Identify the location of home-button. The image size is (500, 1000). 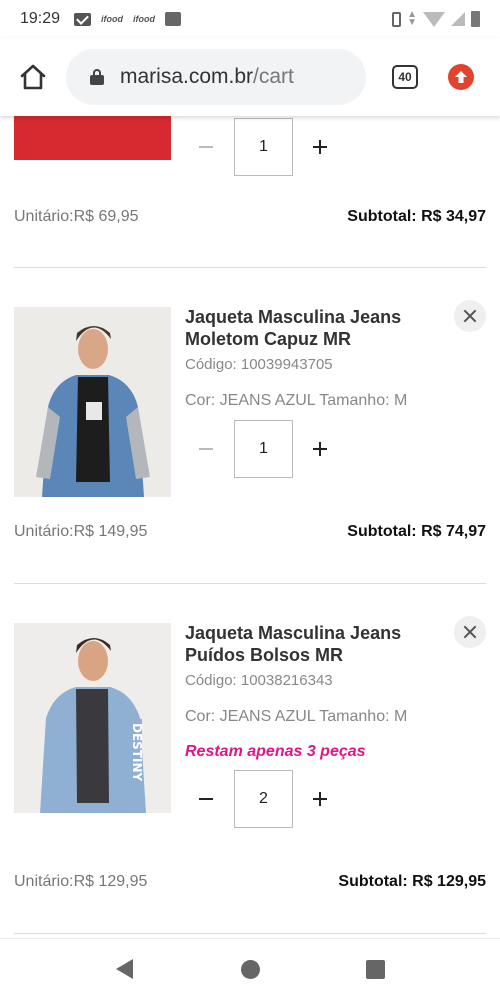
(33, 77).